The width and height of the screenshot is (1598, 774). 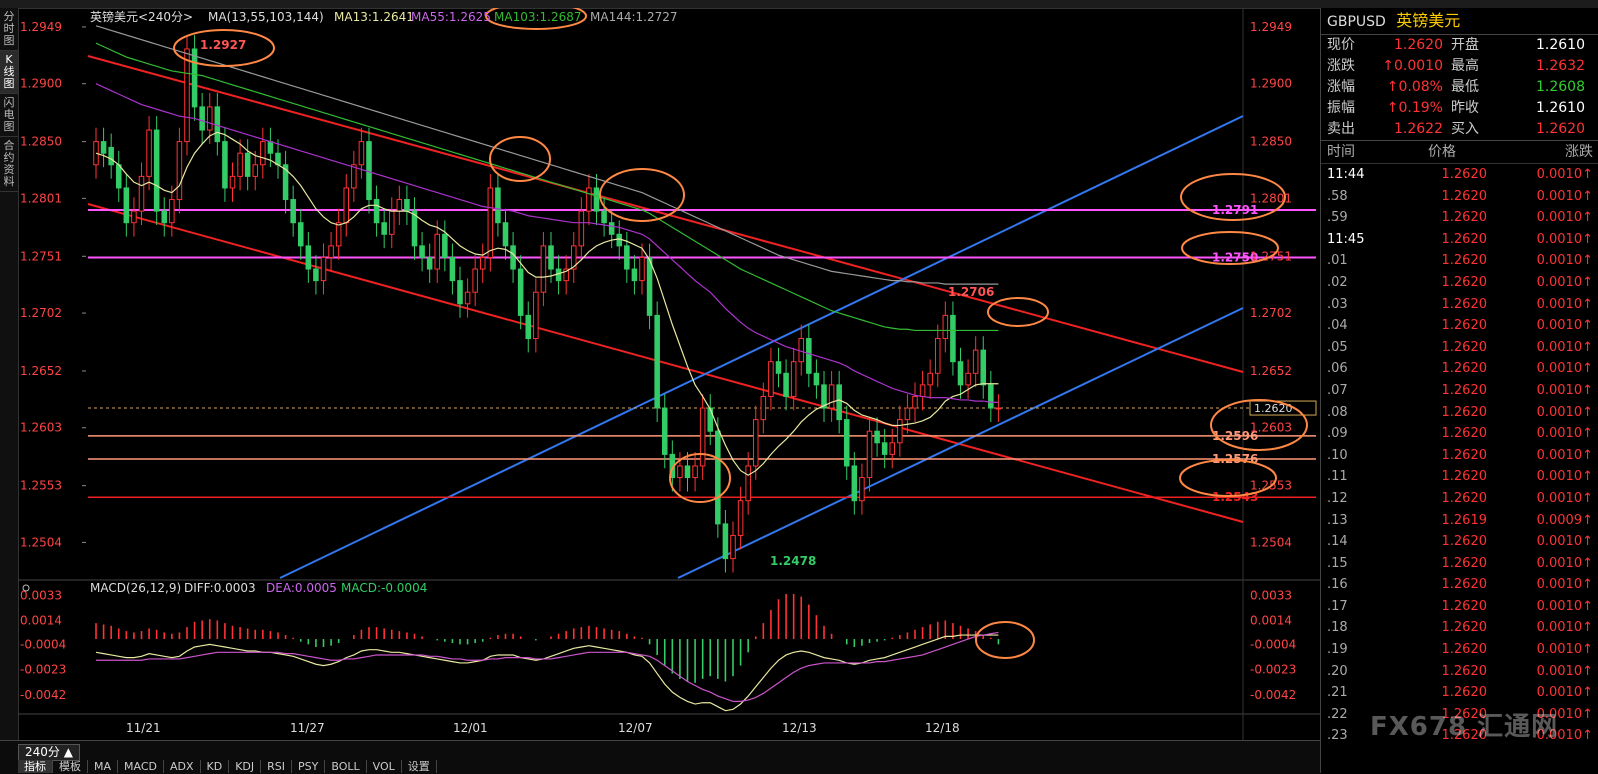 I want to click on quote-value: ↑0.08%, so click(x=1414, y=87).